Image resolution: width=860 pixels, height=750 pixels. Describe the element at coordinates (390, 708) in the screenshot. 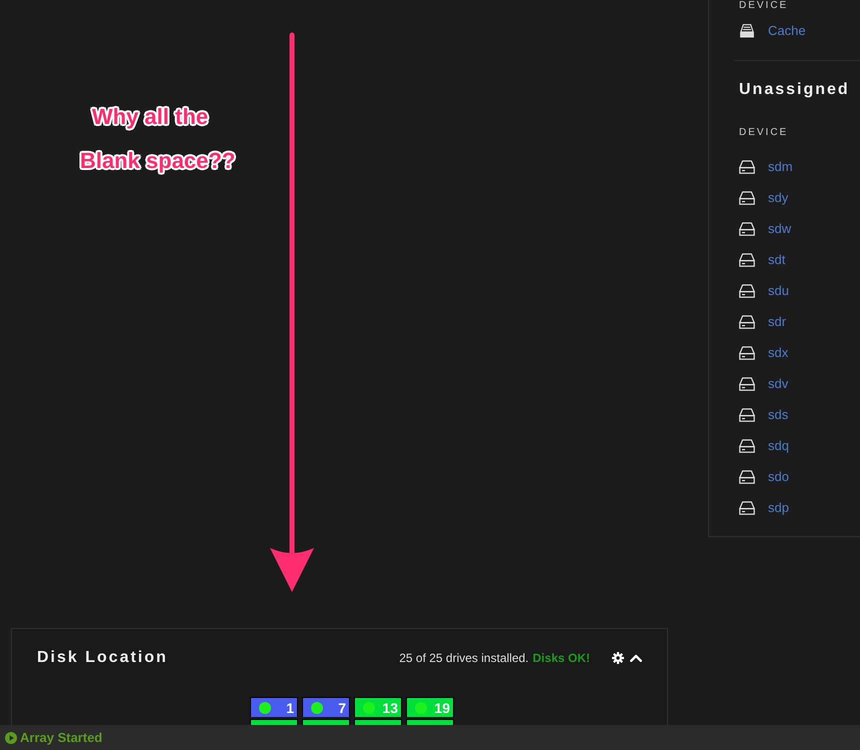

I see `drive-number: 13` at that location.